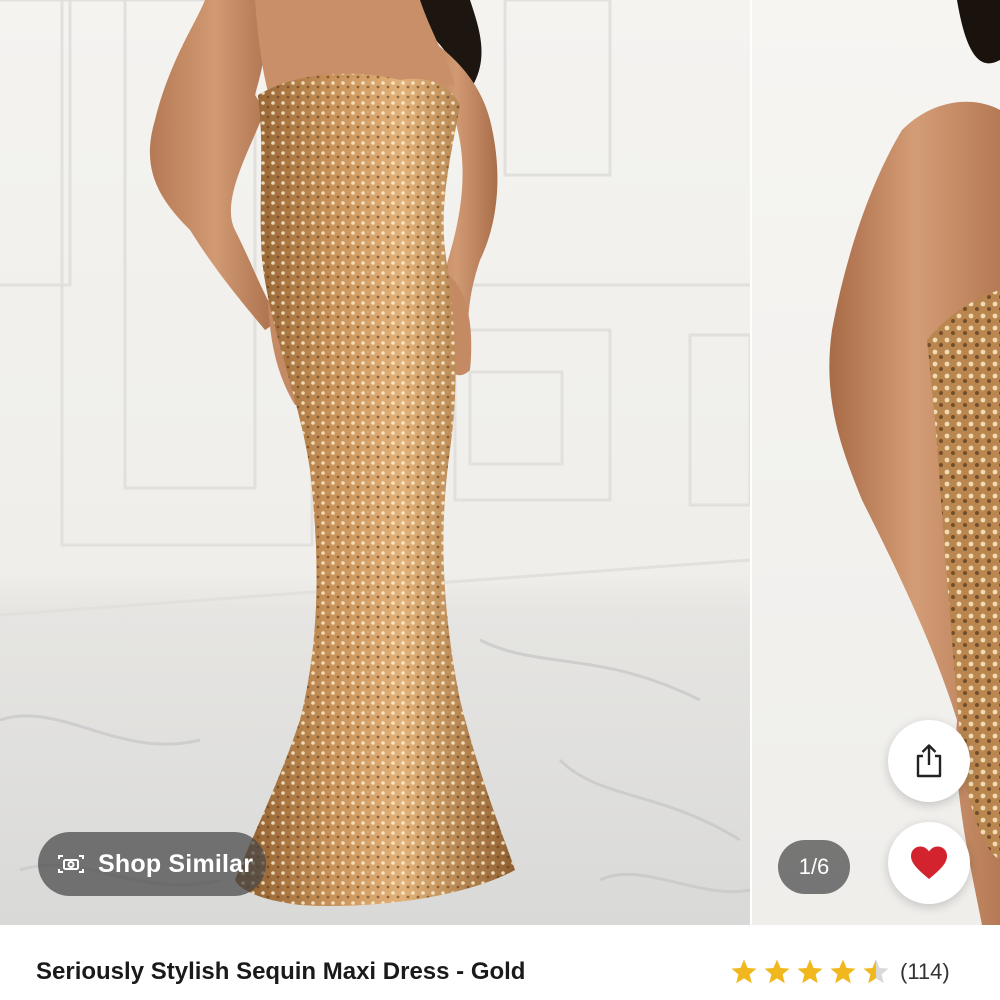 The height and width of the screenshot is (1000, 1000). I want to click on heart-icon, so click(929, 862).